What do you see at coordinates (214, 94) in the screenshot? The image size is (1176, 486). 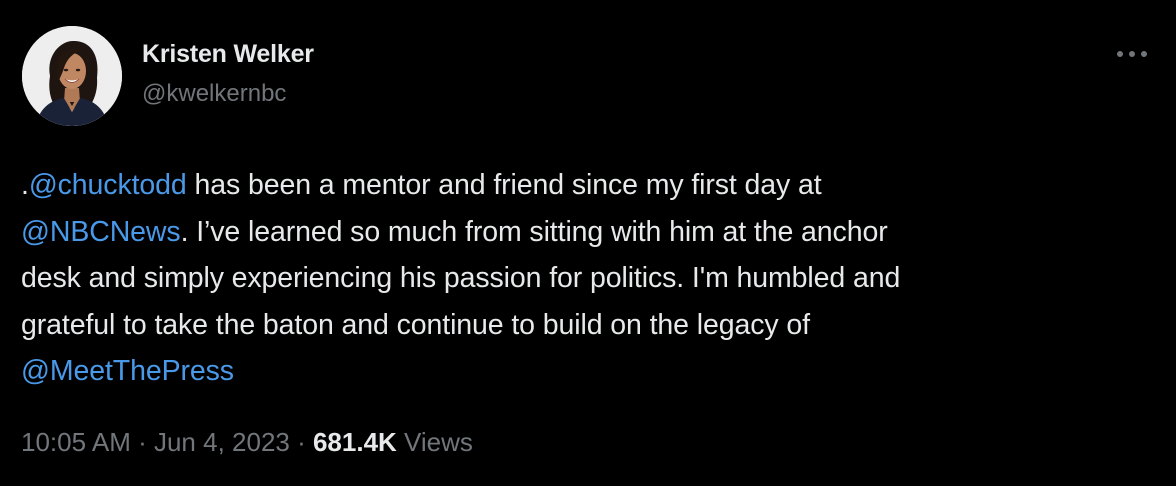 I see `author-handle: @kwelkernbc` at bounding box center [214, 94].